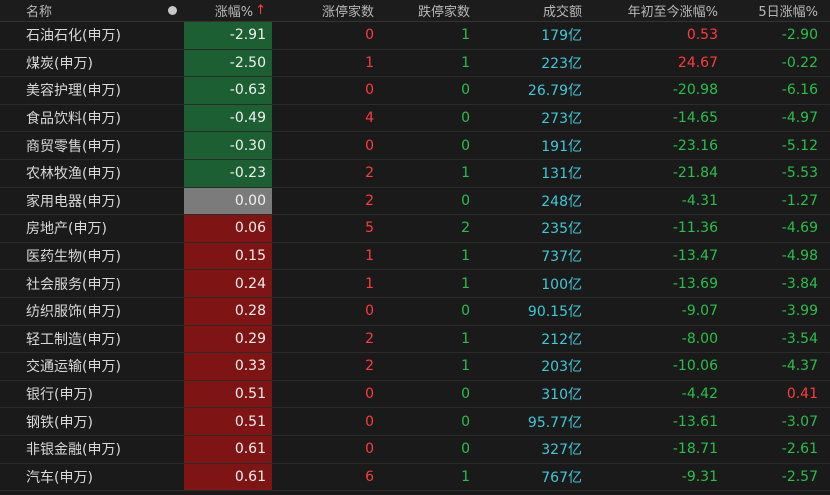 This screenshot has width=830, height=495. I want to click on table-row: 非银金融(申万) 0.61 0 0 327亿 -18.71 -2.61, so click(415, 449).